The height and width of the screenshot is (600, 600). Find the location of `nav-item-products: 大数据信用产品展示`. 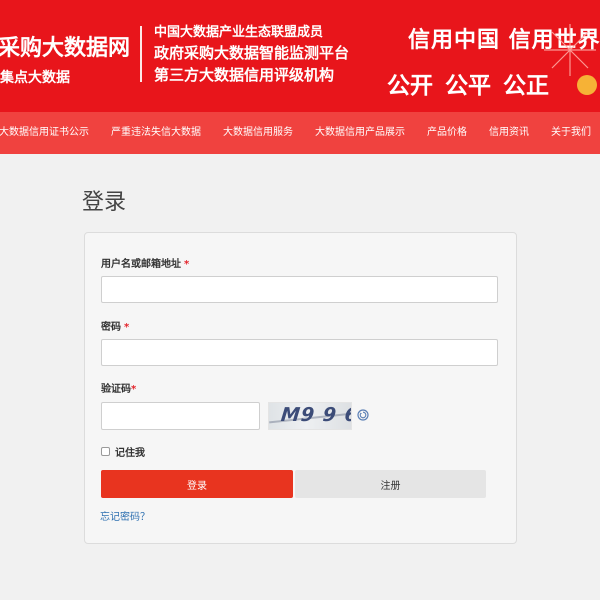

nav-item-products: 大数据信用产品展示 is located at coordinates (360, 133).